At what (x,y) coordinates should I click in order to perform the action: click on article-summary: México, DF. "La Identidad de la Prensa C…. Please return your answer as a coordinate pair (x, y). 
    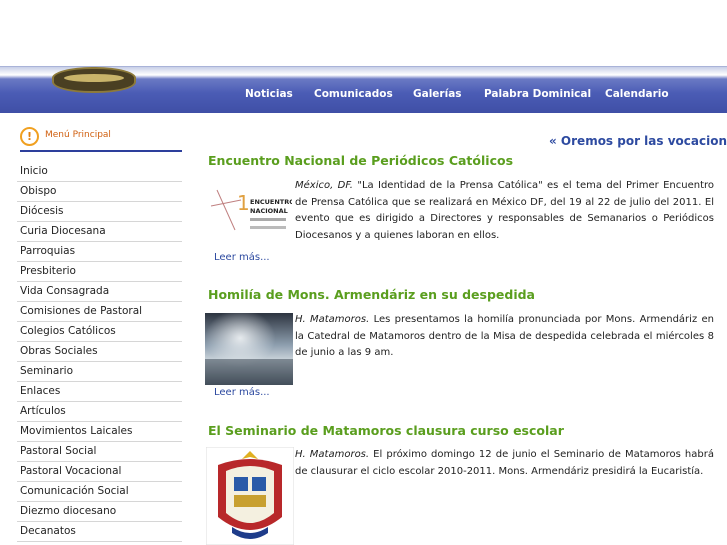
    Looking at the image, I should click on (505, 210).